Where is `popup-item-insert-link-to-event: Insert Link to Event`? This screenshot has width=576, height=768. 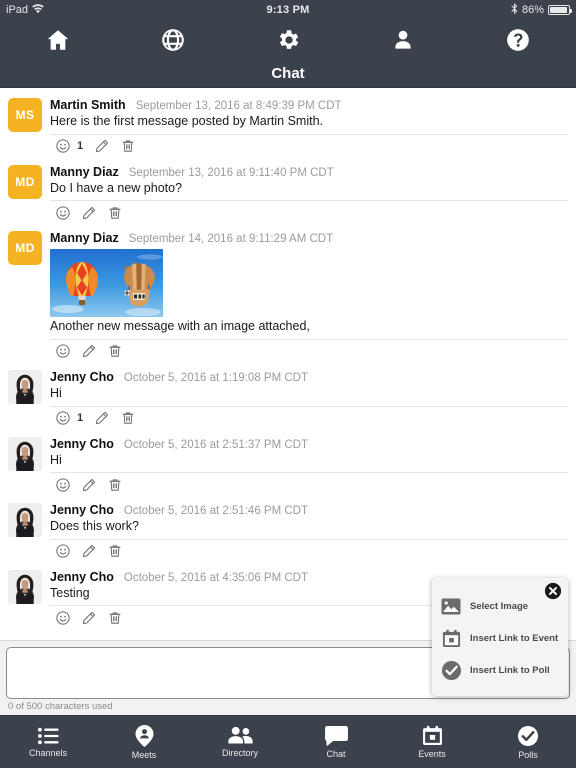 popup-item-insert-link-to-event: Insert Link to Event is located at coordinates (500, 638).